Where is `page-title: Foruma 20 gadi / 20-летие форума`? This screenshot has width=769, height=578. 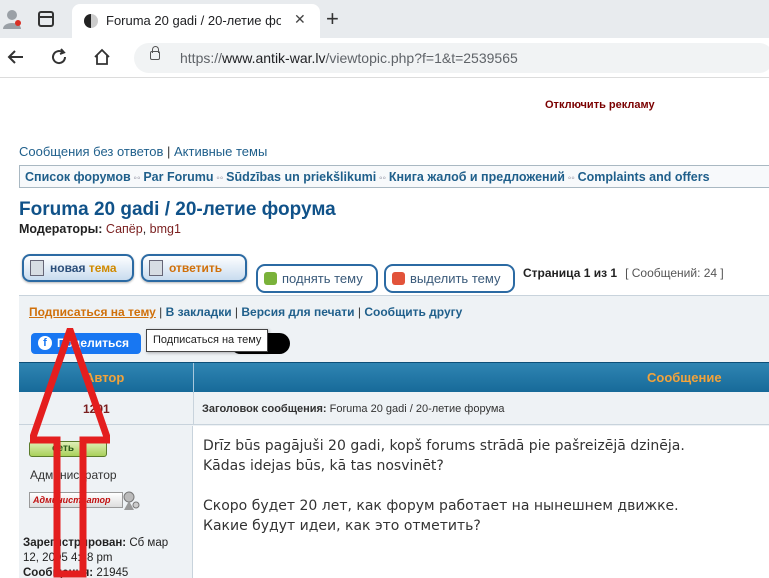 page-title: Foruma 20 gadi / 20-летие форума is located at coordinates (177, 210).